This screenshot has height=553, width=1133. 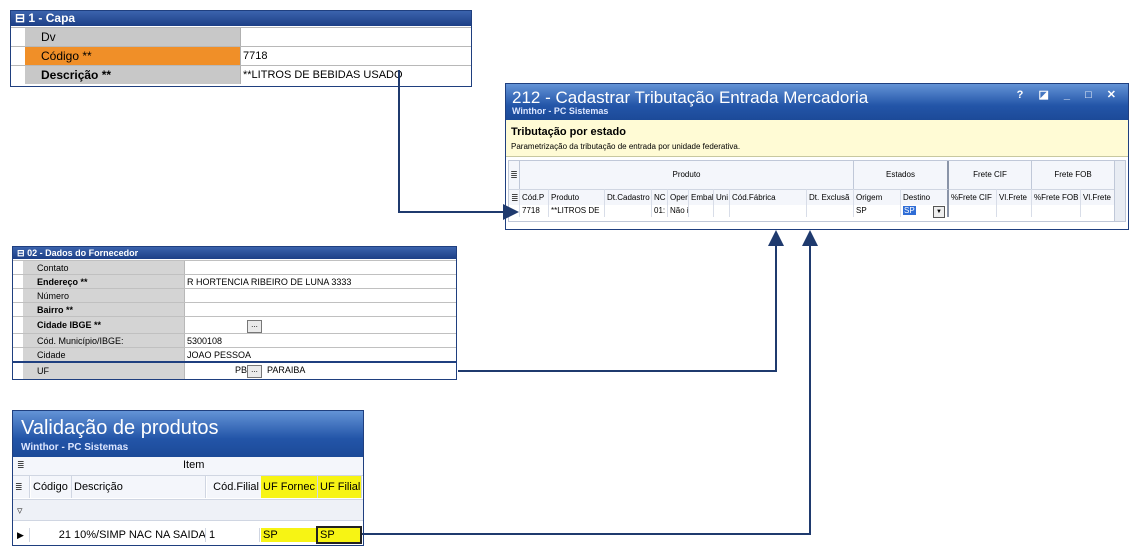 What do you see at coordinates (458, 145) in the screenshot?
I see `arrow-codigo-to-grid` at bounding box center [458, 145].